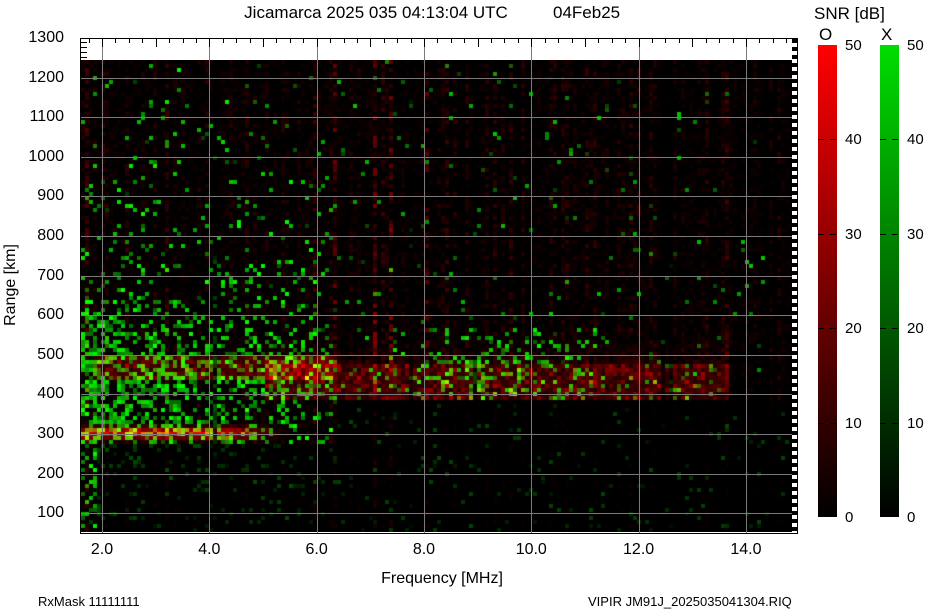 Image resolution: width=932 pixels, height=614 pixels. What do you see at coordinates (50, 196) in the screenshot?
I see `y-tick-label: 900` at bounding box center [50, 196].